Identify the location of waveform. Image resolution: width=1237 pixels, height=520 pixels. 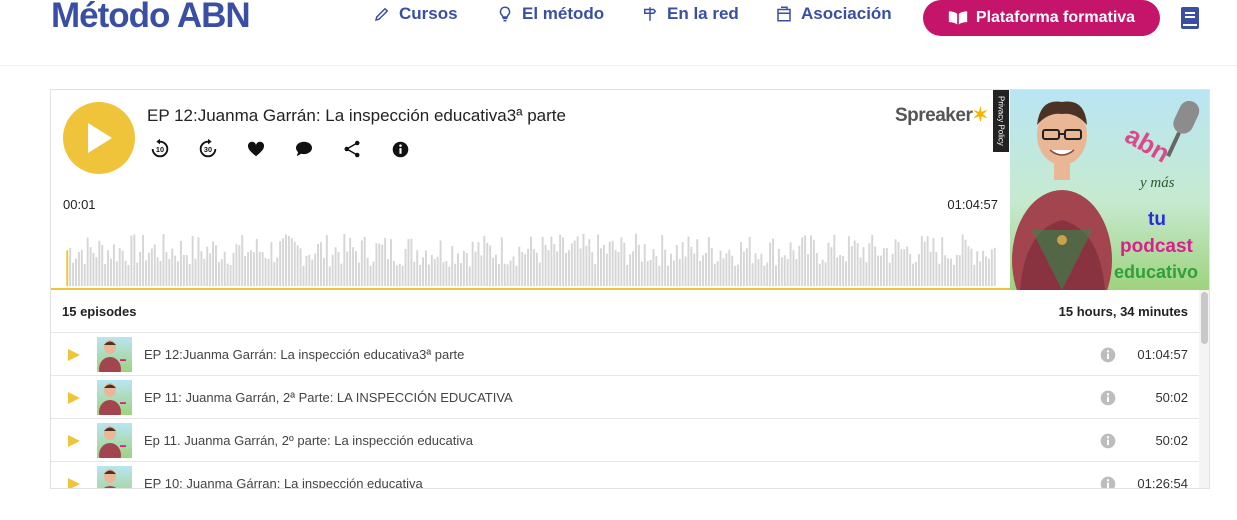
(530, 254).